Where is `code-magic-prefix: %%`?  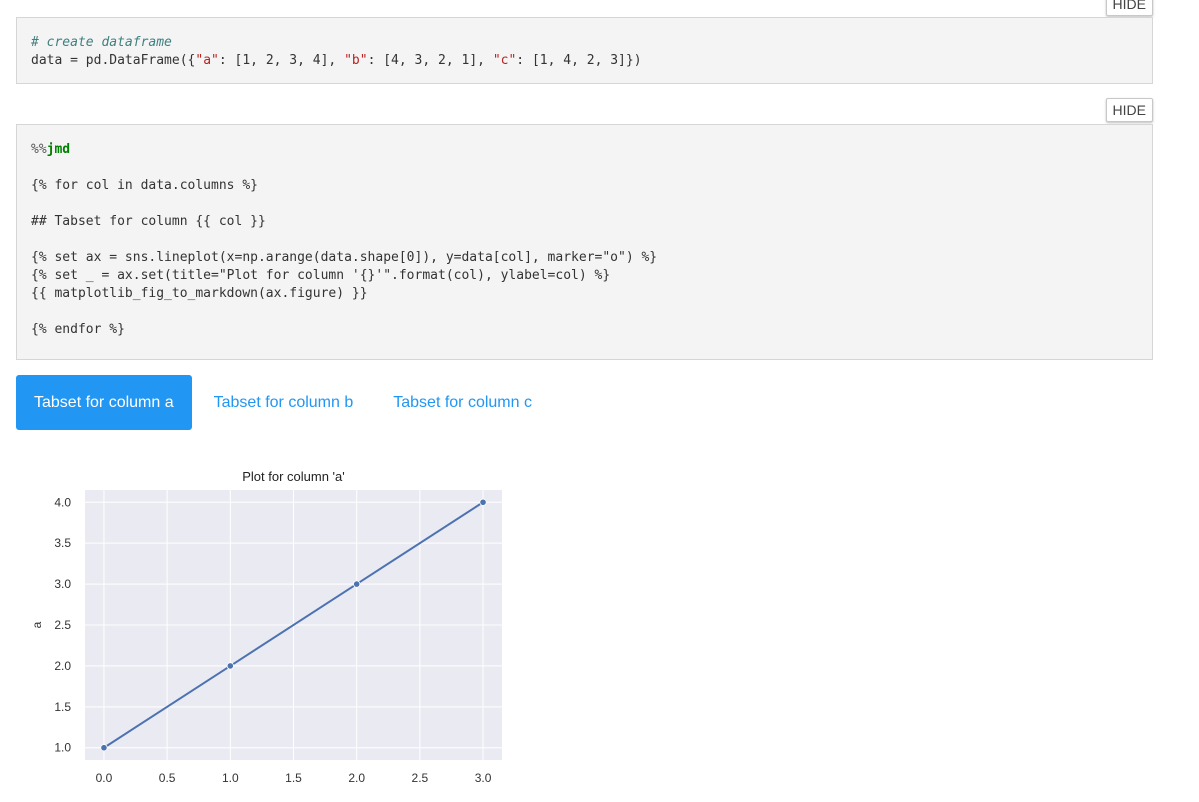 code-magic-prefix: %% is located at coordinates (39, 149).